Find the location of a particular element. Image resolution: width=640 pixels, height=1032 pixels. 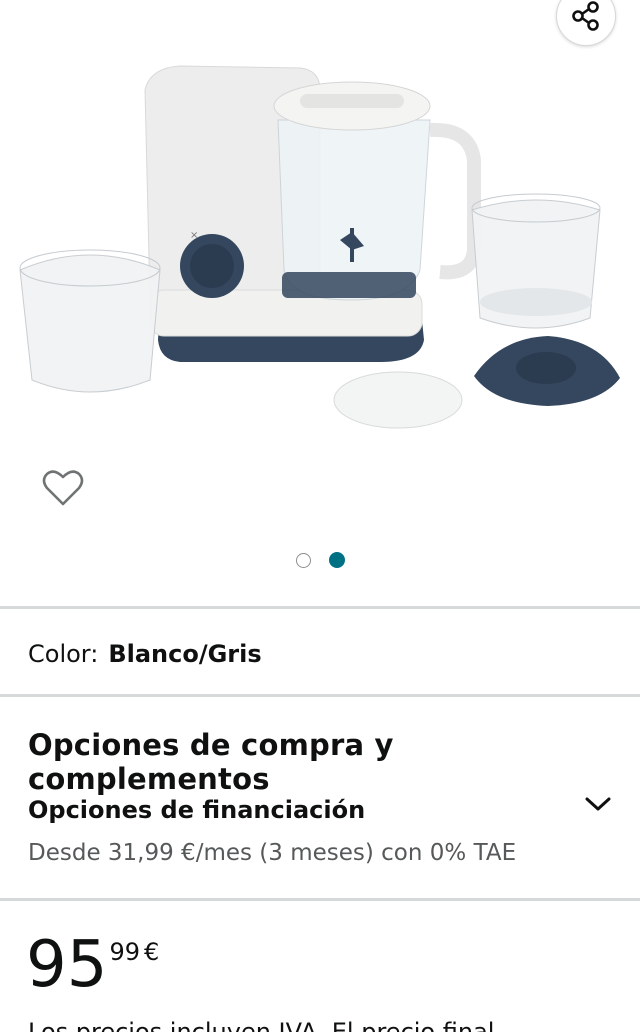

share-icon is located at coordinates (585, 16).